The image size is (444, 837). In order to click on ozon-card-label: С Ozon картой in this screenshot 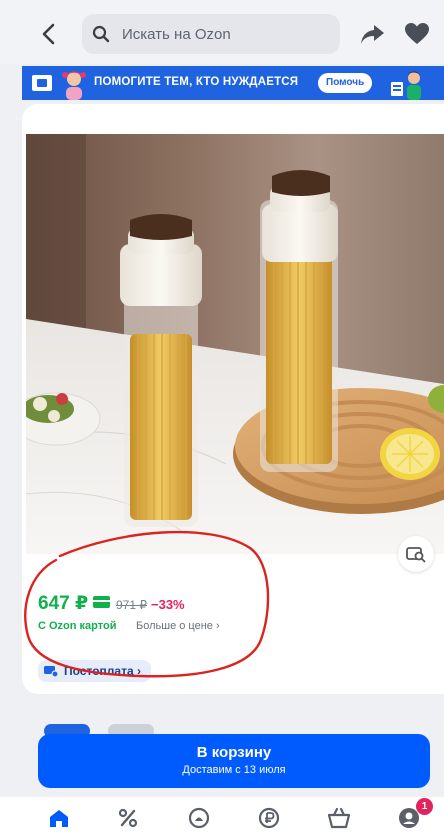, I will do `click(77, 626)`.